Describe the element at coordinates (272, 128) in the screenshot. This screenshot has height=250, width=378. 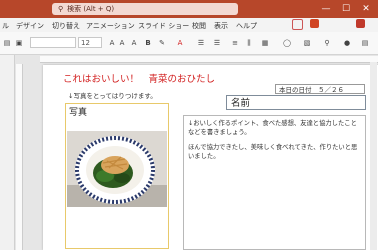
I see `textbox-paragraph: ↓おいしく作るポイント、食べた感想、友達と協力したことなどを書きましょう。` at that location.